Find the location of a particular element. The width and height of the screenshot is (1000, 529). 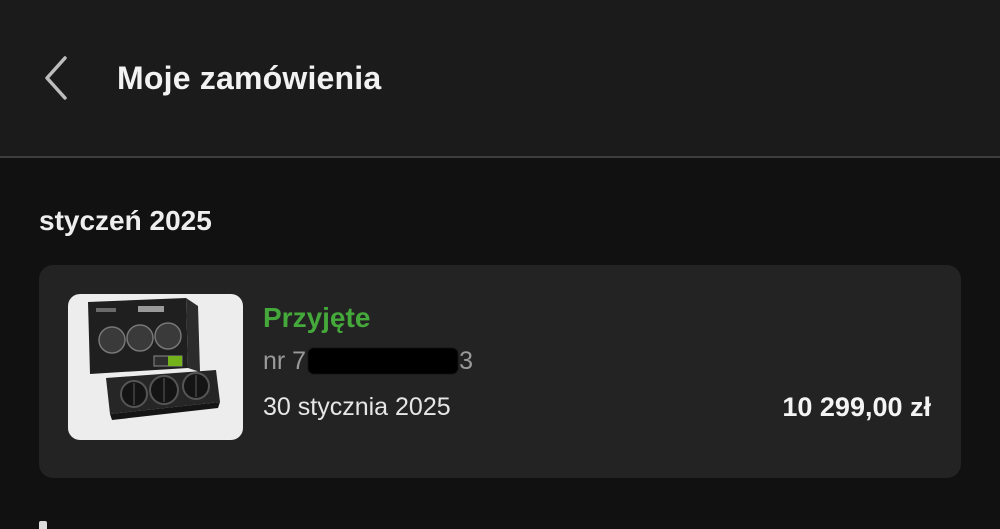

chevron-left-icon is located at coordinates (56, 78).